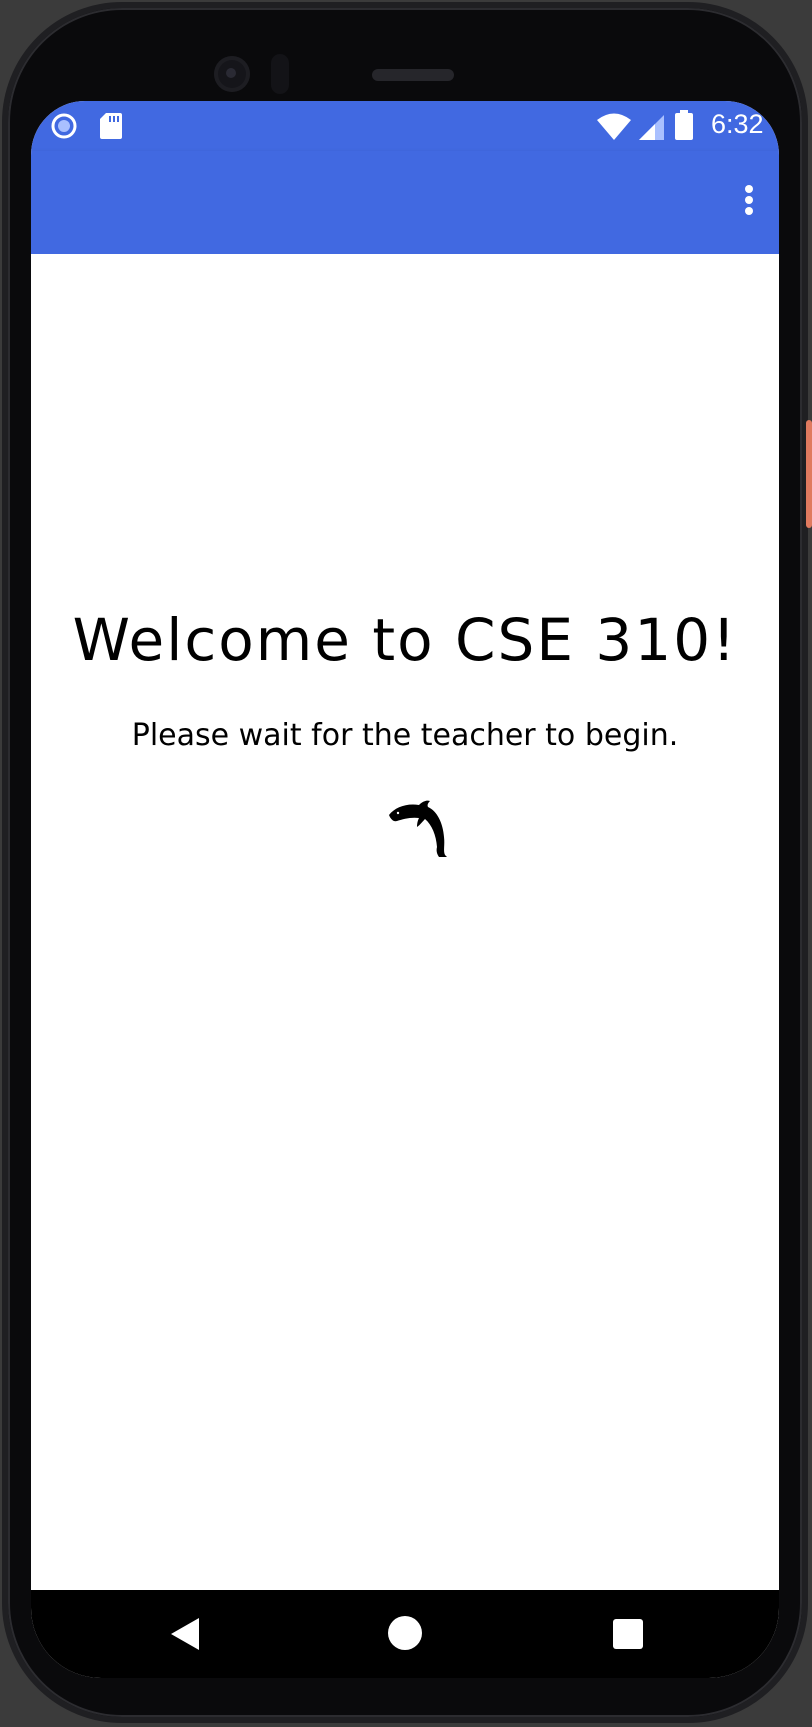  Describe the element at coordinates (413, 75) in the screenshot. I see `earpiece-speaker` at that location.